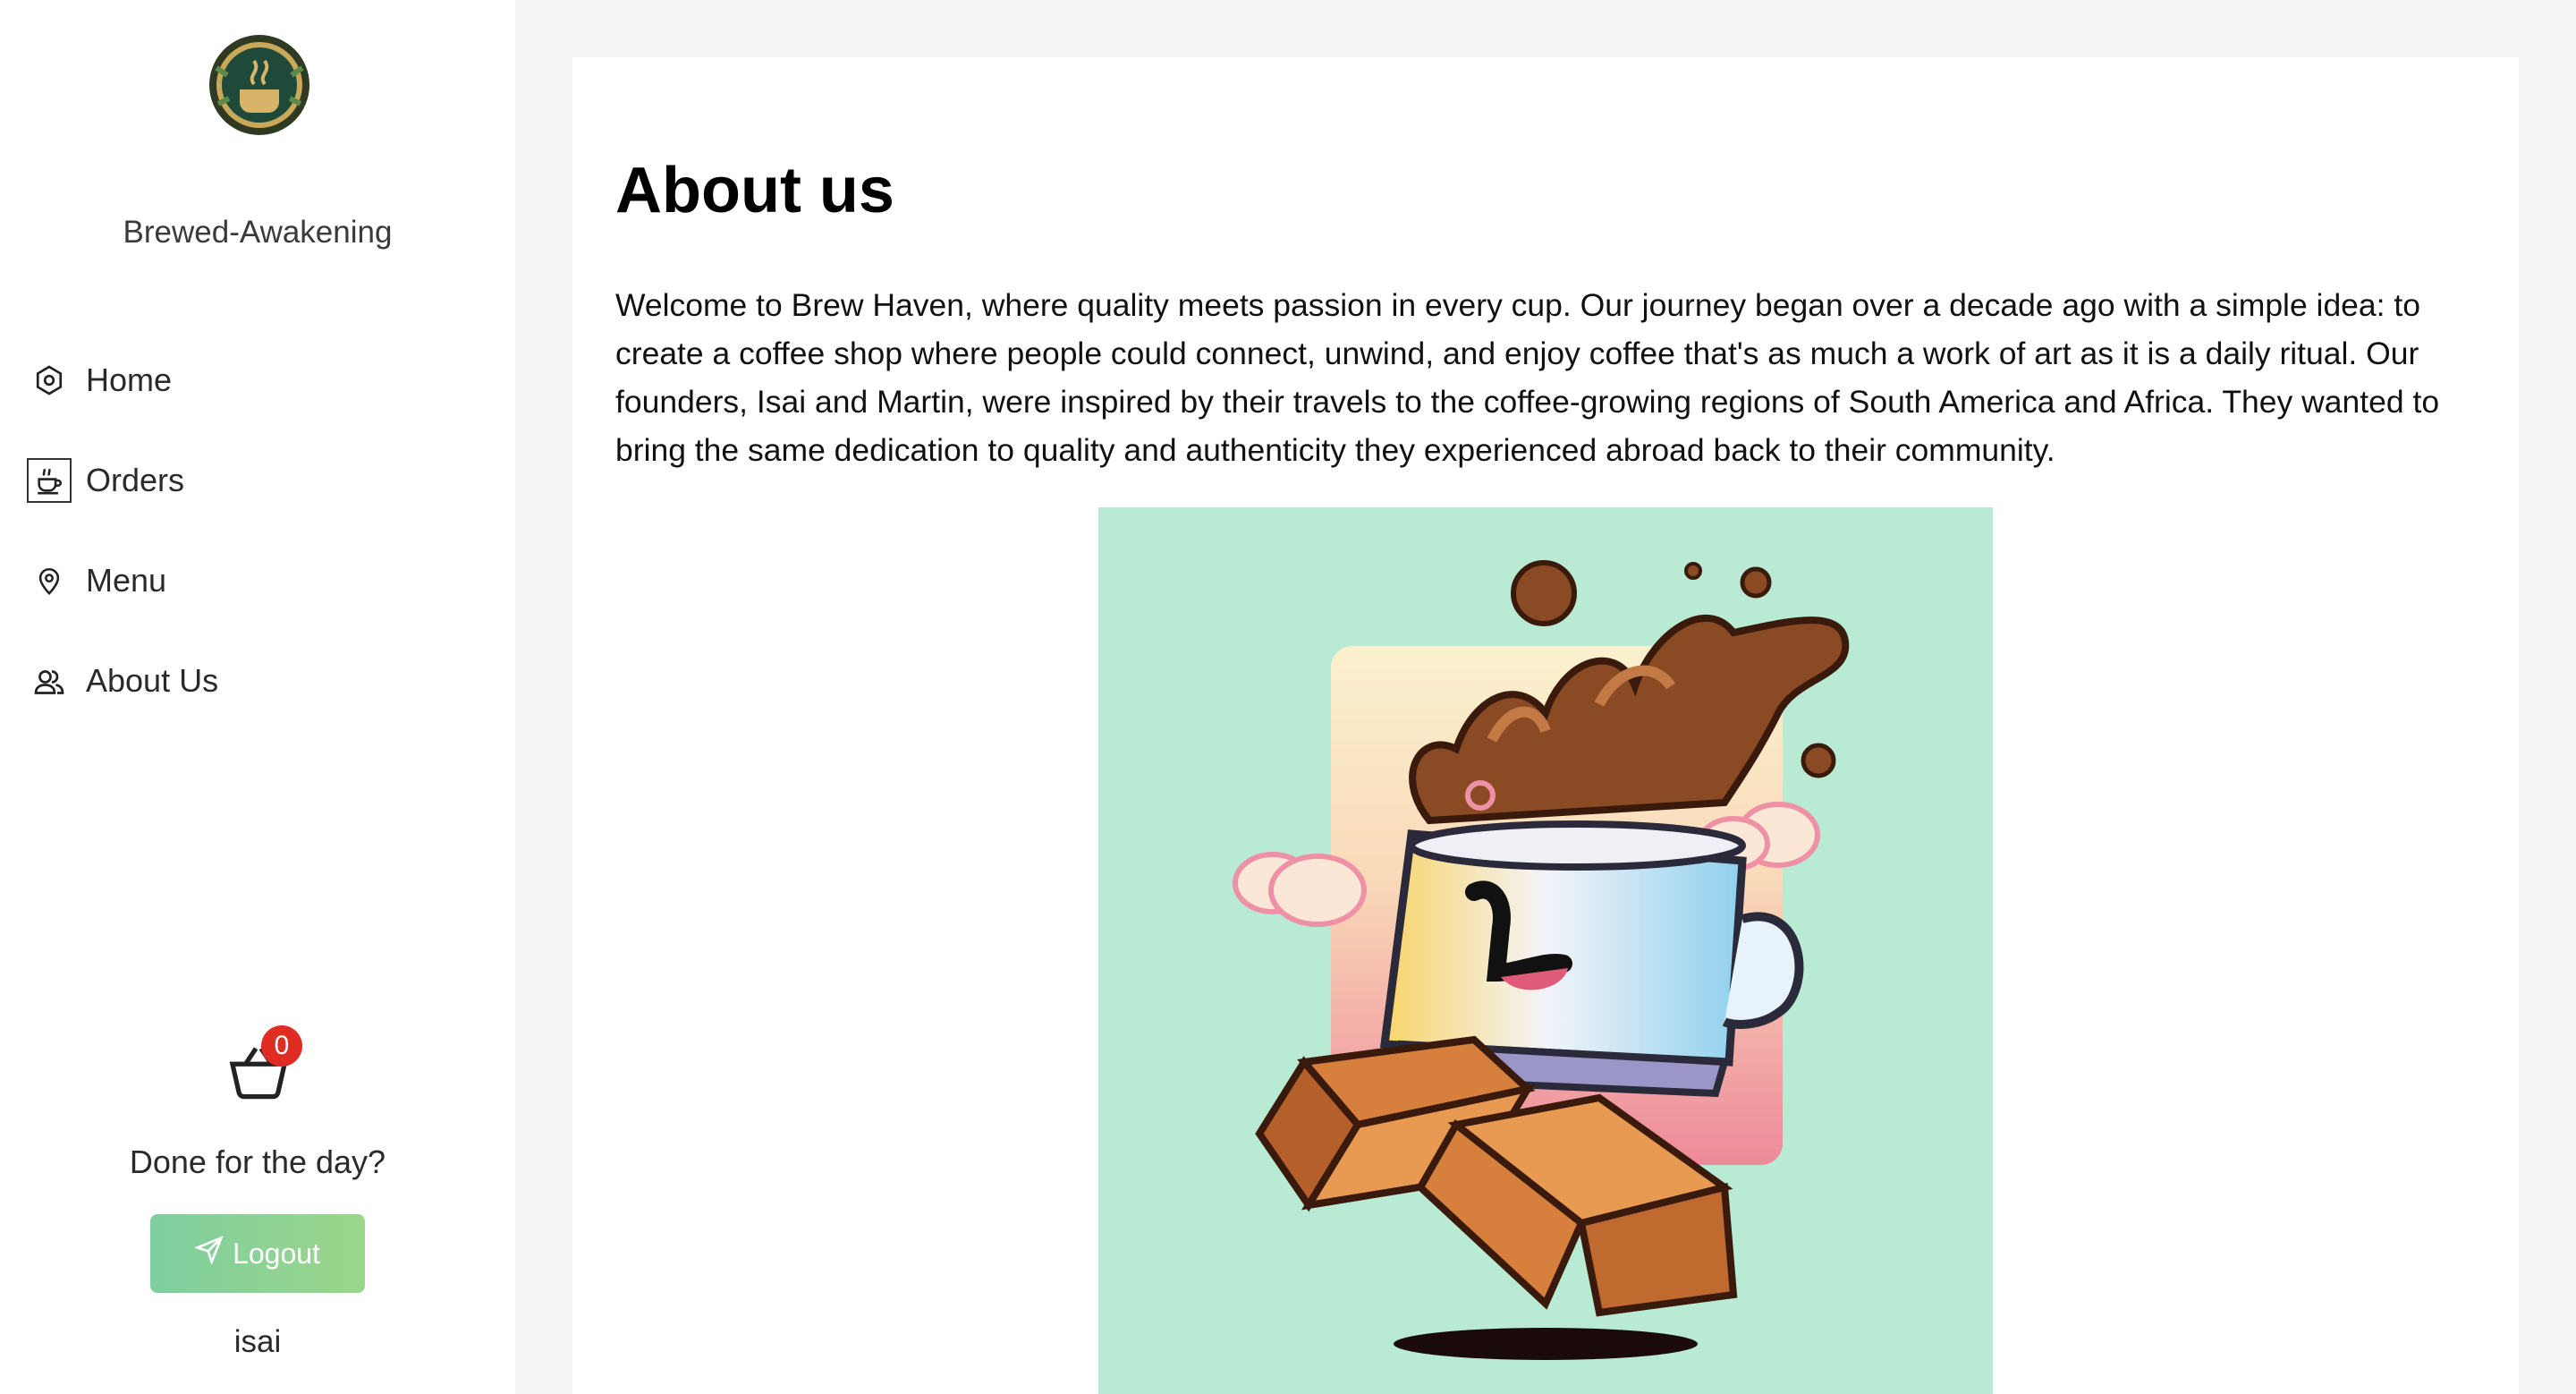 Image resolution: width=2576 pixels, height=1394 pixels. Describe the element at coordinates (152, 681) in the screenshot. I see `sidebar-item-label: About Us` at that location.